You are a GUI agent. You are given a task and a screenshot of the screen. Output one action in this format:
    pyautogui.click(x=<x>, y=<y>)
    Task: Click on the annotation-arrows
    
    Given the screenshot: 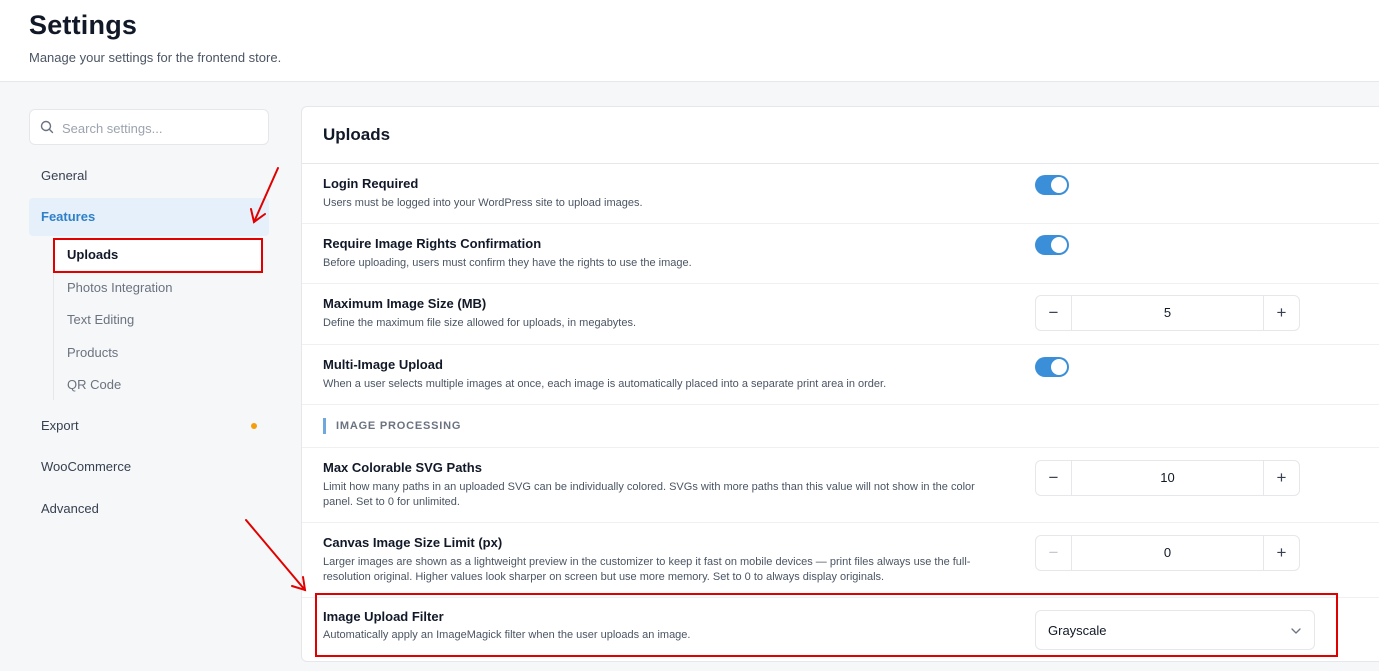 What is the action you would take?
    pyautogui.click(x=276, y=379)
    